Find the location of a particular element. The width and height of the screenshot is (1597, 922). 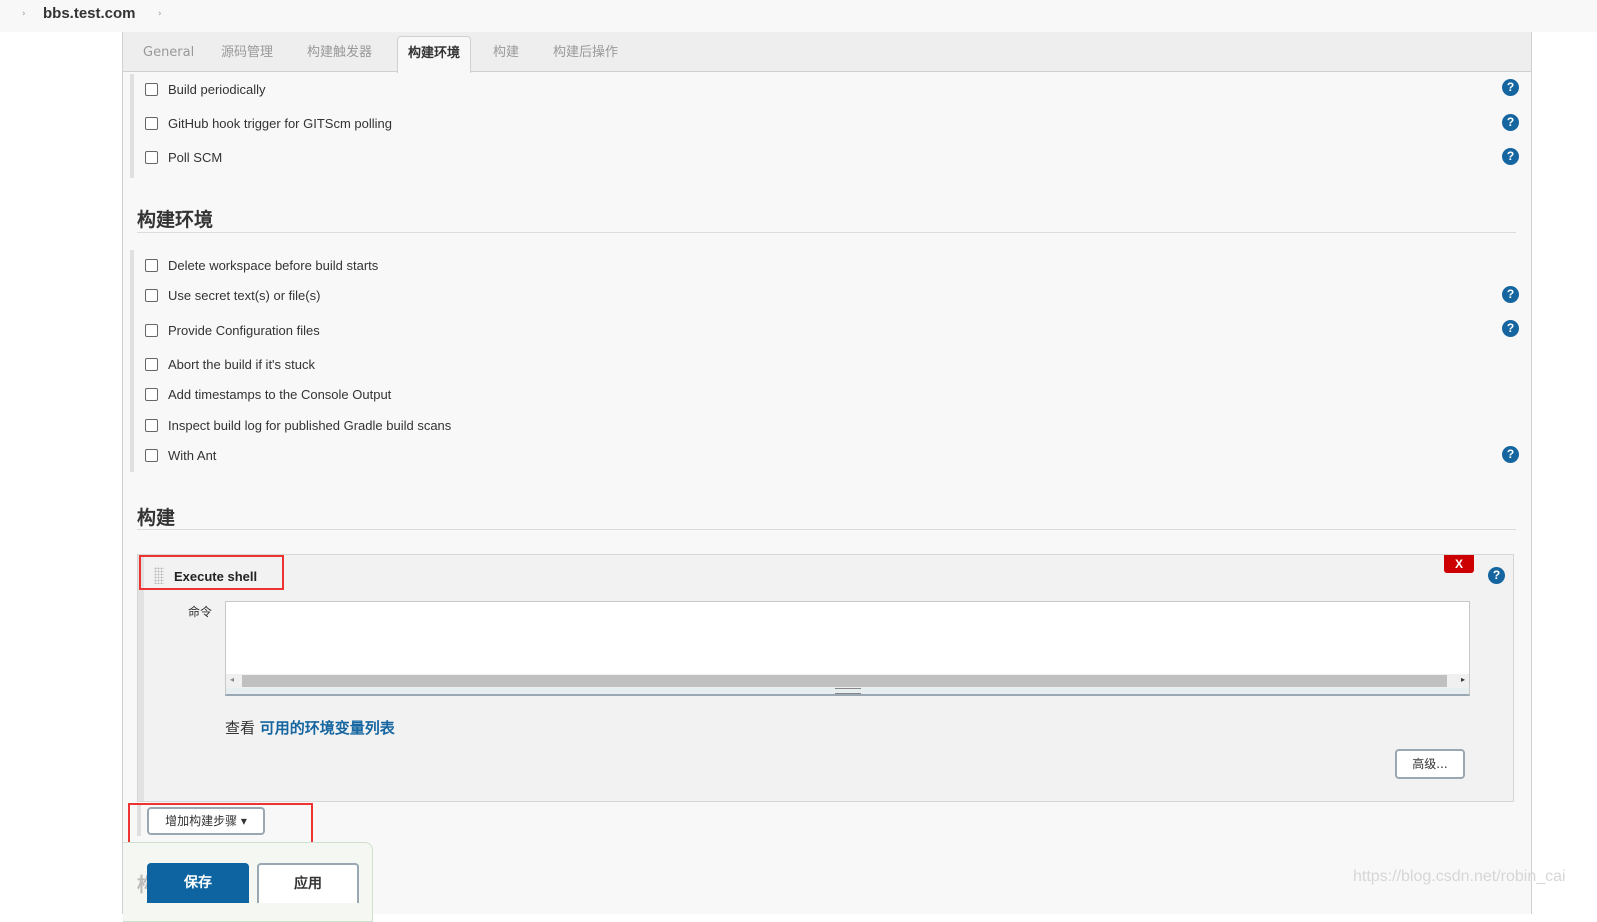

tab-scm: 源码管理 is located at coordinates (247, 54).